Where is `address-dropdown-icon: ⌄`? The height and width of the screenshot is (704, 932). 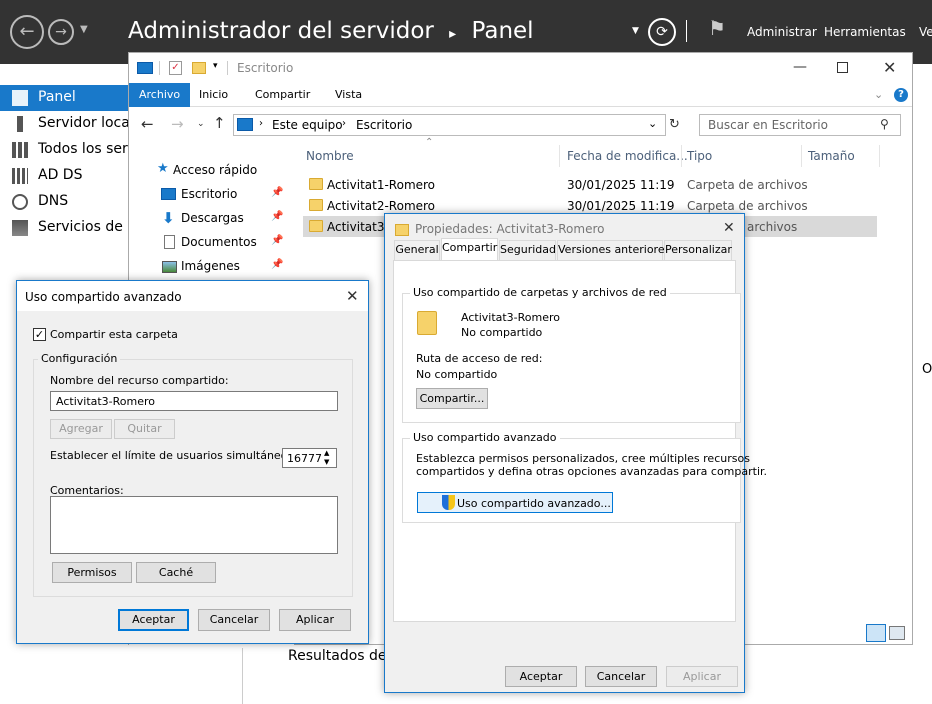
address-dropdown-icon: ⌄ is located at coordinates (652, 123).